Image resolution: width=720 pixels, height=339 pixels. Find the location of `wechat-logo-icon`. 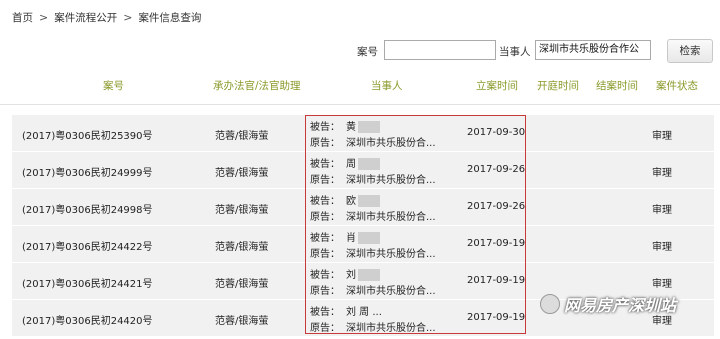

wechat-logo-icon is located at coordinates (550, 304).